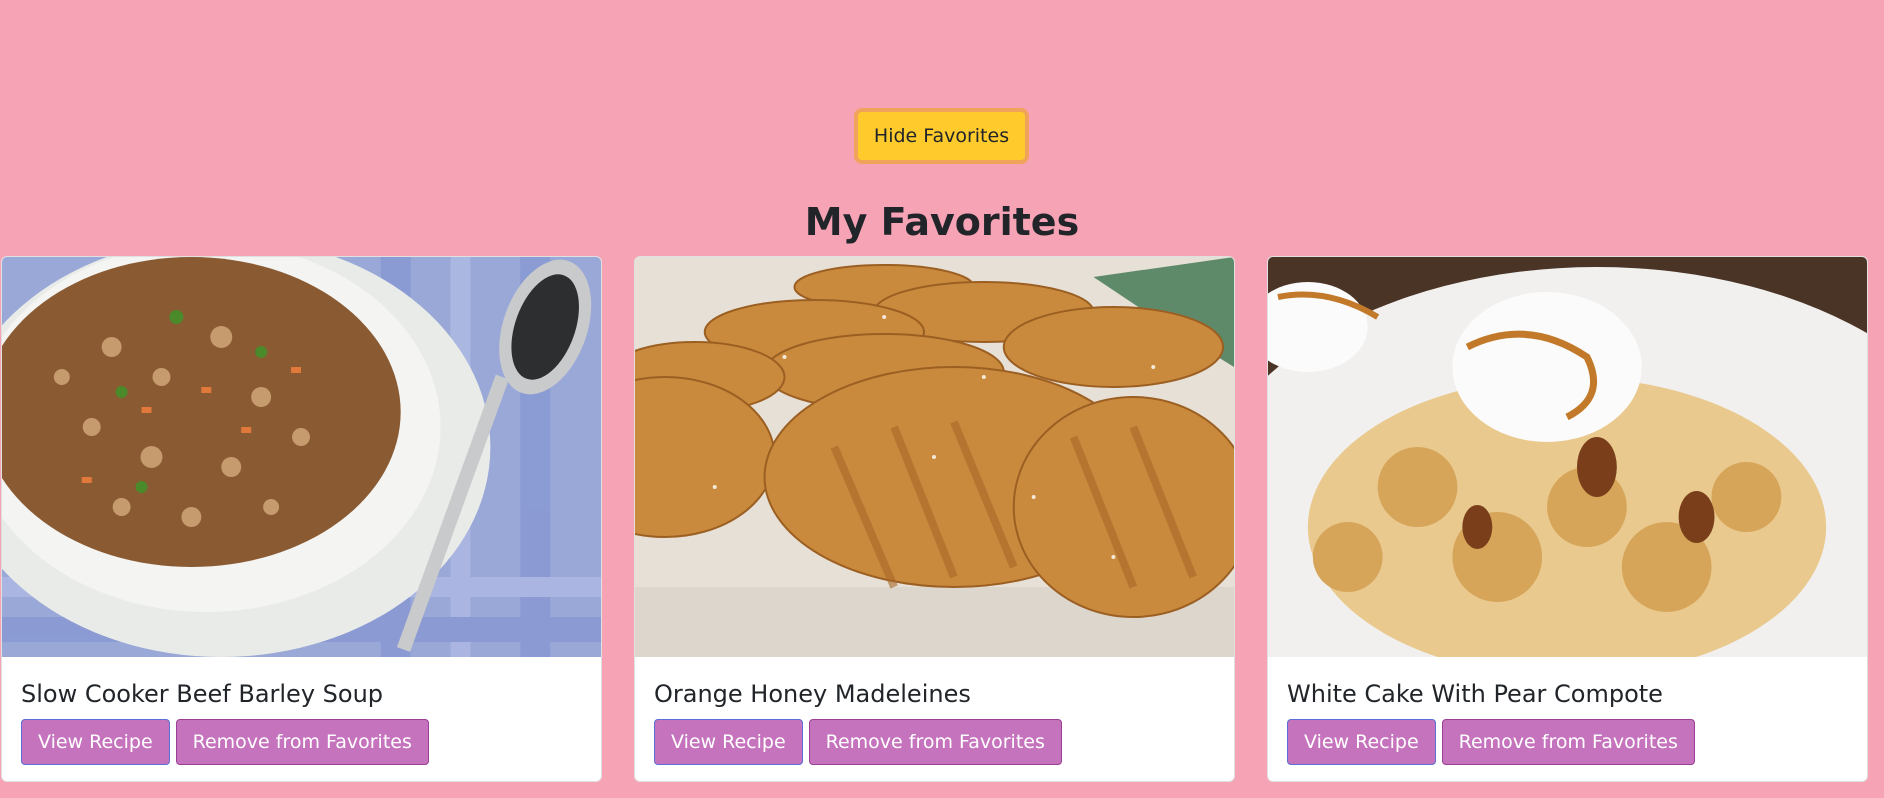  What do you see at coordinates (202, 694) in the screenshot?
I see `recipe-title: Slow Cooker Beef Barley Soup` at bounding box center [202, 694].